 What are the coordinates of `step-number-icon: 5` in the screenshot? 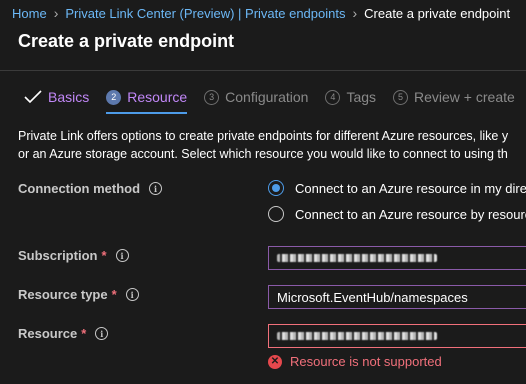 It's located at (401, 97).